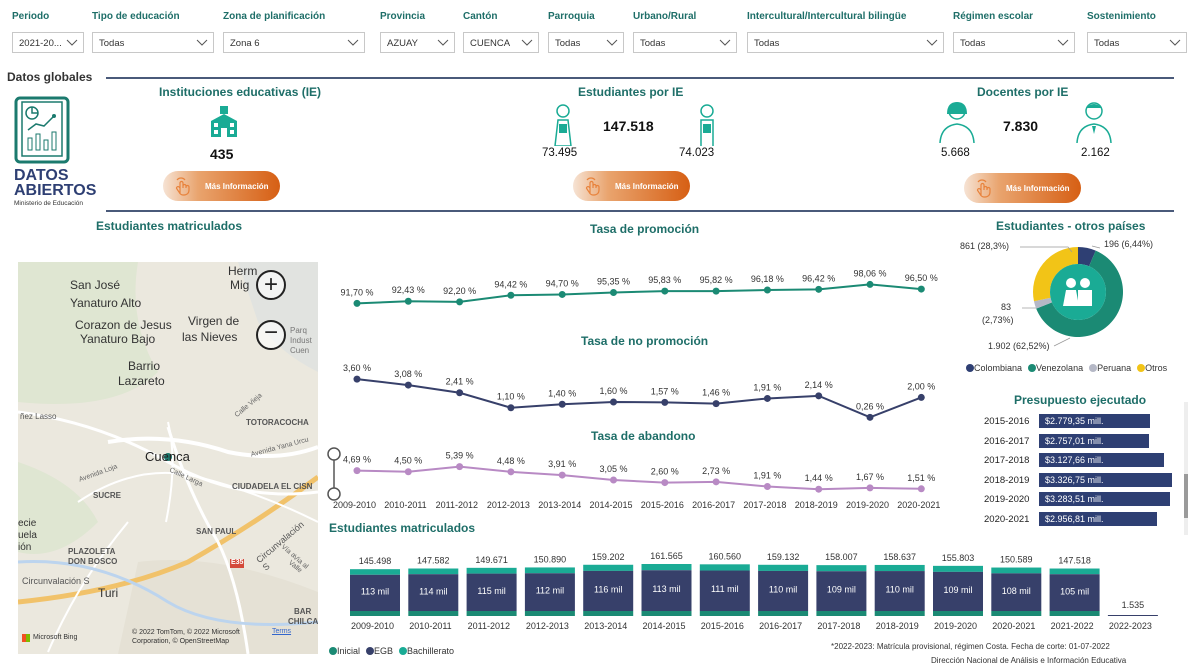  Describe the element at coordinates (334, 474) in the screenshot. I see `range-slider` at that location.